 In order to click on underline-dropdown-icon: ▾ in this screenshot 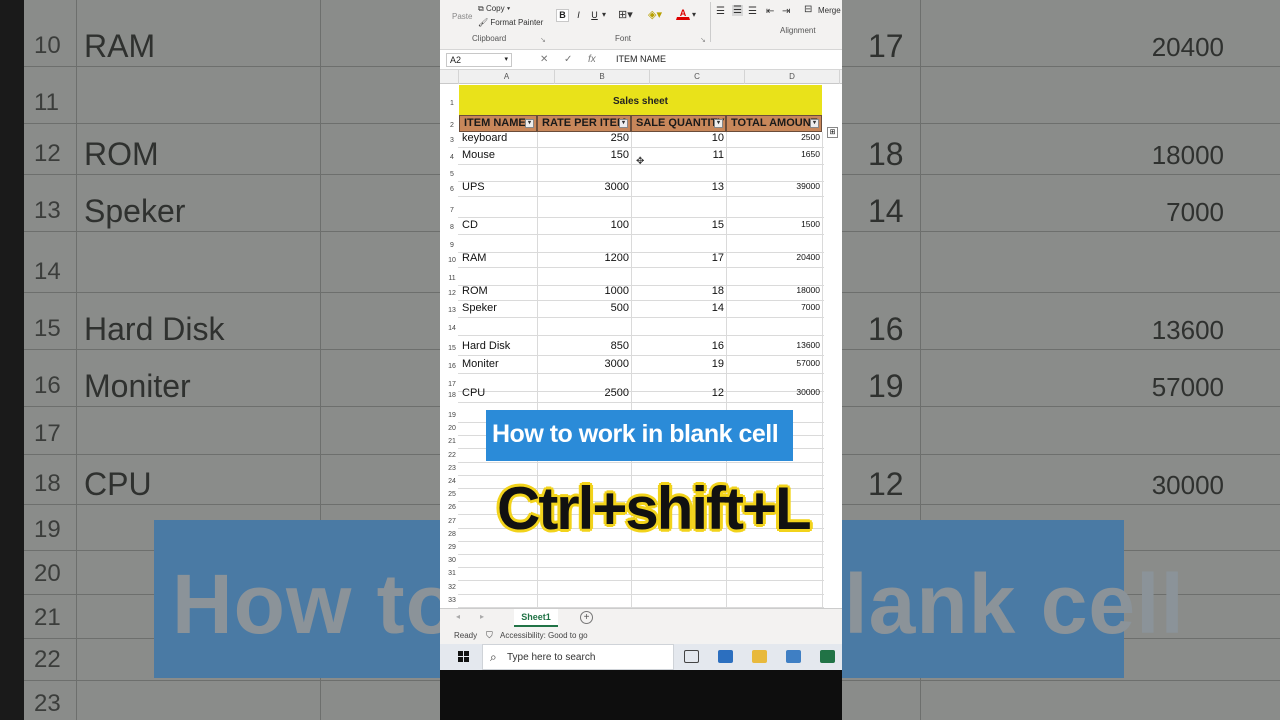, I will do `click(604, 14)`.